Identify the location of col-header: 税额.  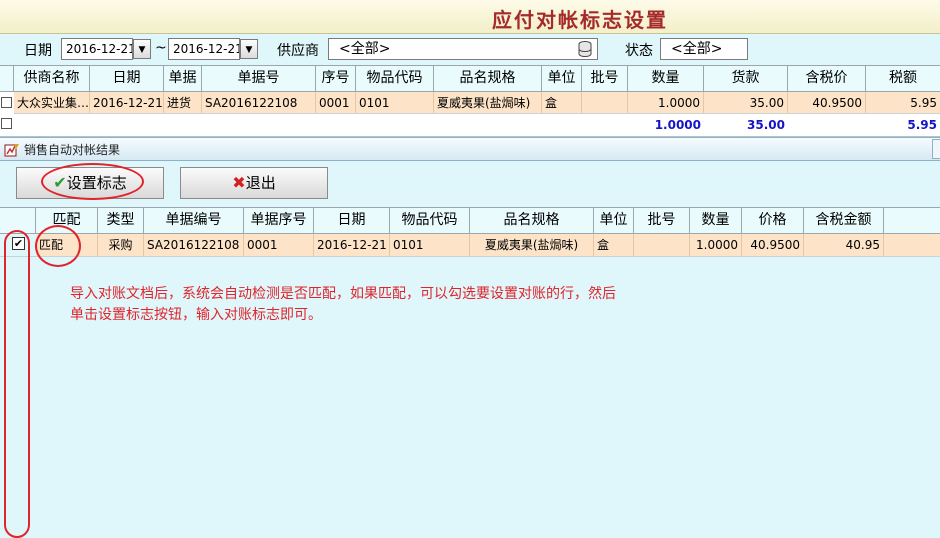
(903, 79).